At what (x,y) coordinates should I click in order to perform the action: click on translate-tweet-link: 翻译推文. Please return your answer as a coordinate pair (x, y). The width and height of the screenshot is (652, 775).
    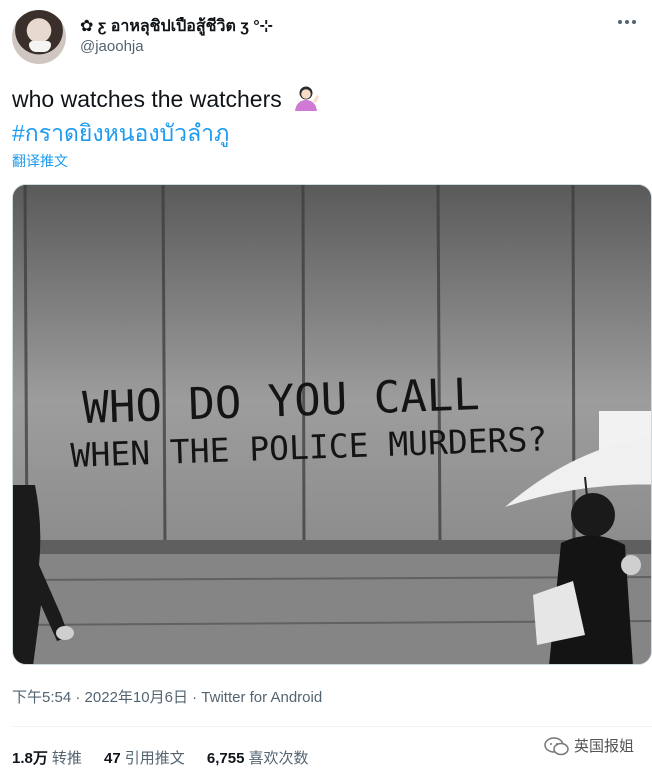
    Looking at the image, I should click on (40, 161).